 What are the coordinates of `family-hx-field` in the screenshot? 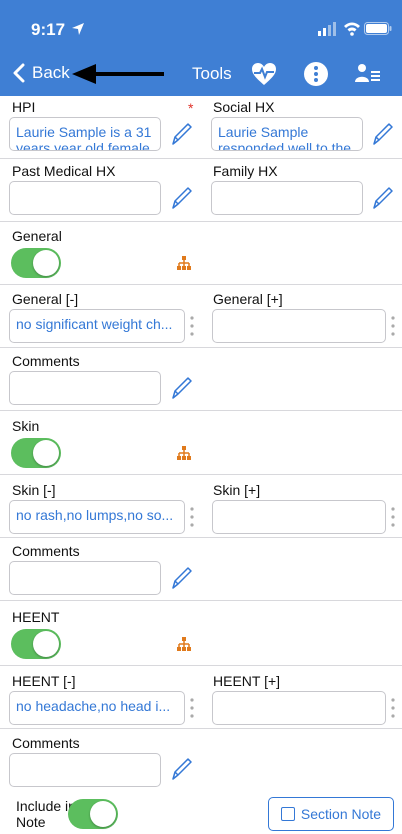 It's located at (287, 198).